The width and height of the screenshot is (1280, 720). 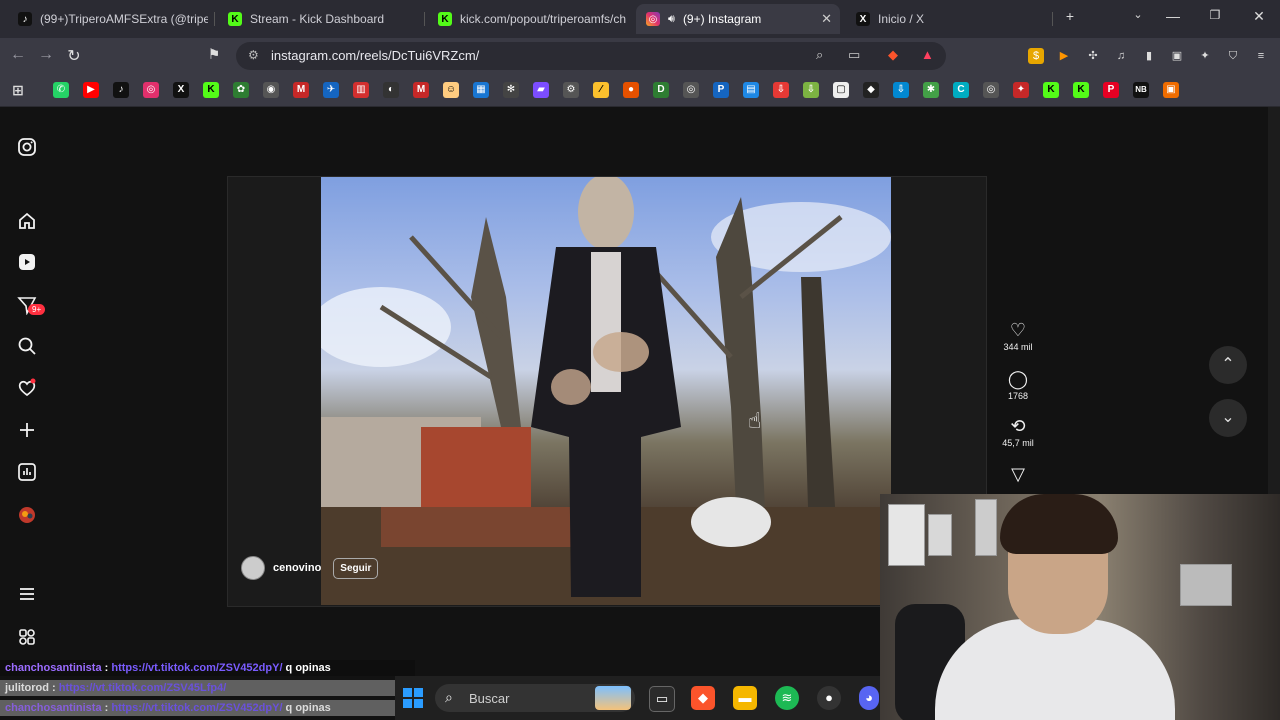 I want to click on bookmark-icon: ☺, so click(x=451, y=90).